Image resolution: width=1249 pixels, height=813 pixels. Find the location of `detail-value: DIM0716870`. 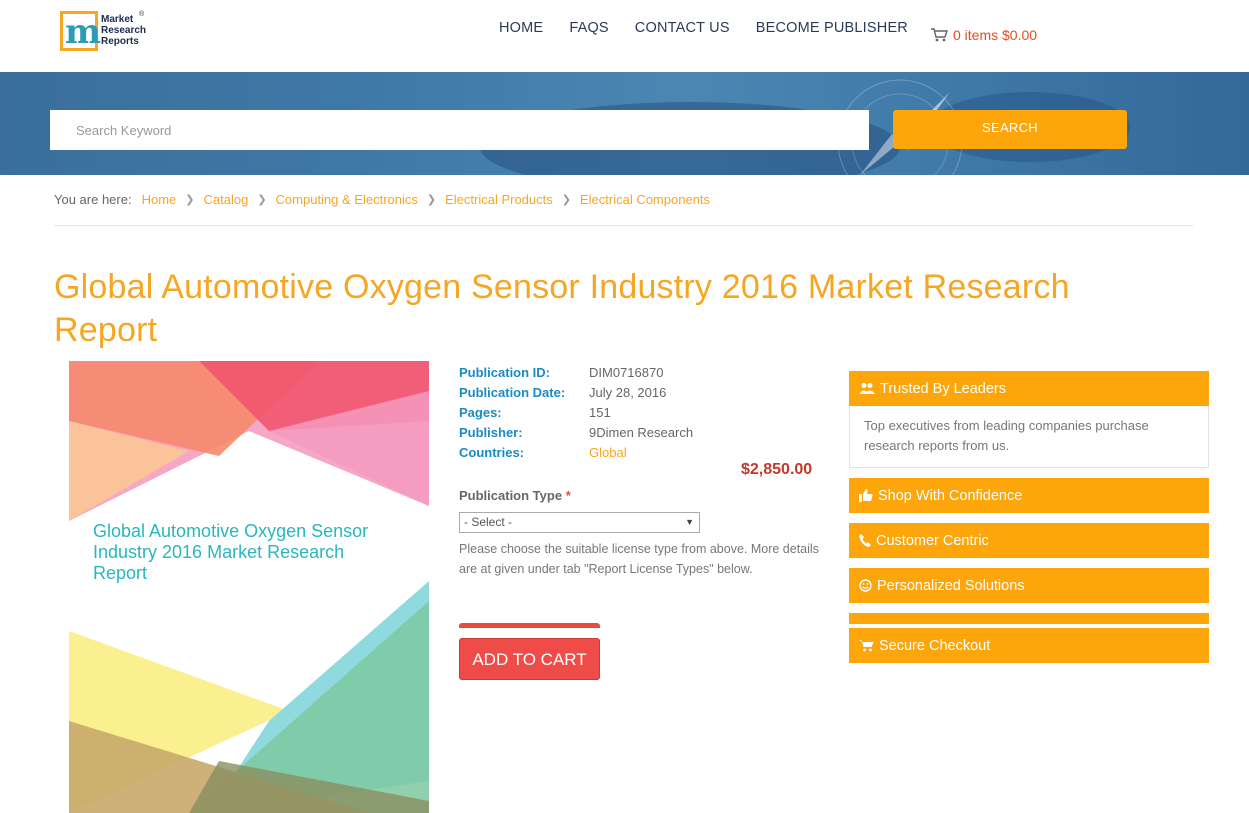

detail-value: DIM0716870 is located at coordinates (626, 372).